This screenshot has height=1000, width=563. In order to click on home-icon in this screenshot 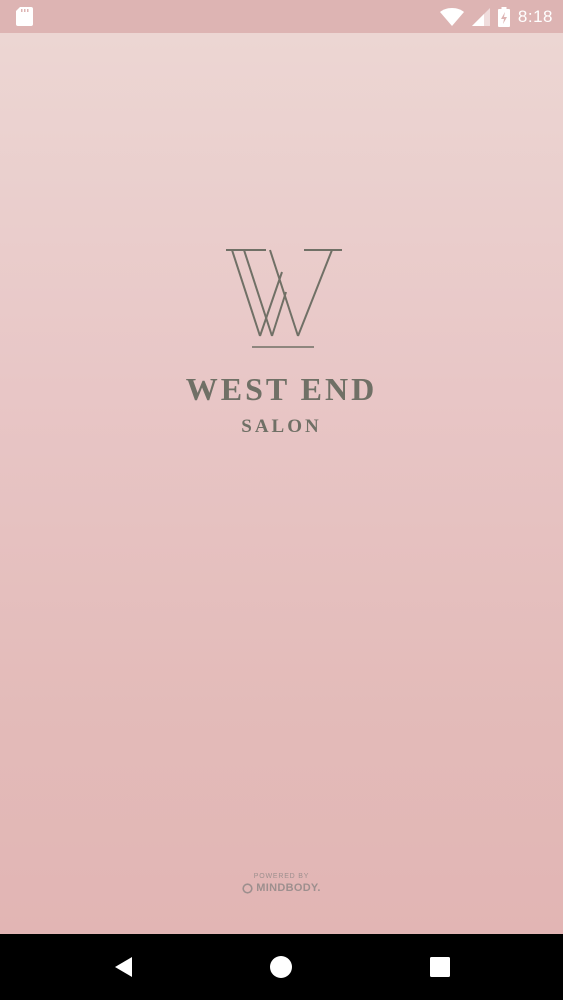, I will do `click(281, 967)`.